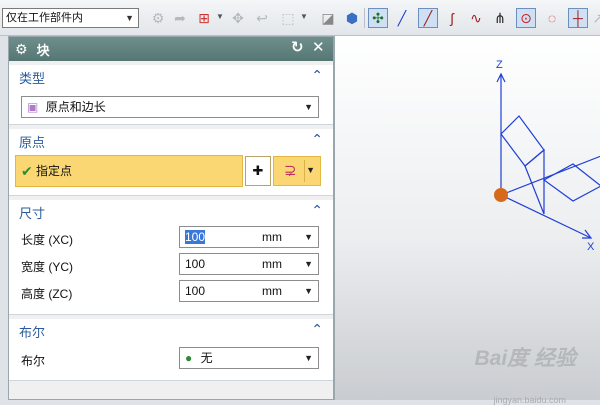 The width and height of the screenshot is (600, 405). Describe the element at coordinates (499, 65) in the screenshot. I see `z-axis-label: Z` at that location.